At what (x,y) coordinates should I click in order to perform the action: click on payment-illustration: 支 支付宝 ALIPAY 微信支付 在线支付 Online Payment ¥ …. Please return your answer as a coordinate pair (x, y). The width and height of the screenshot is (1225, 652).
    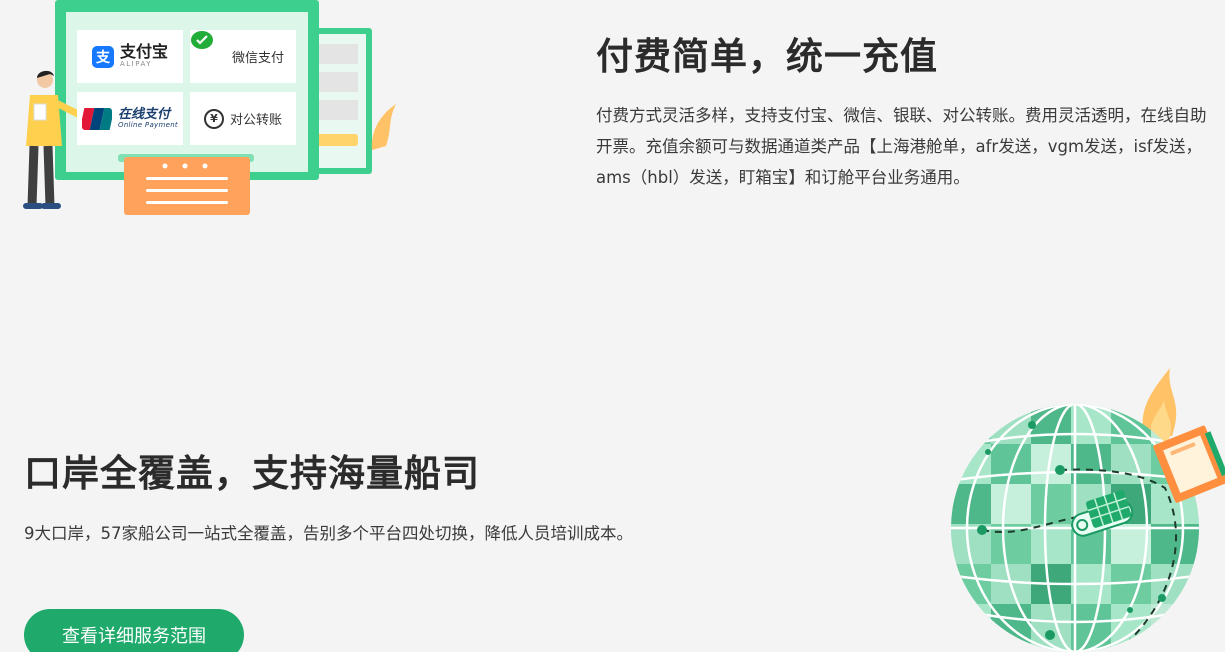
    Looking at the image, I should click on (210, 112).